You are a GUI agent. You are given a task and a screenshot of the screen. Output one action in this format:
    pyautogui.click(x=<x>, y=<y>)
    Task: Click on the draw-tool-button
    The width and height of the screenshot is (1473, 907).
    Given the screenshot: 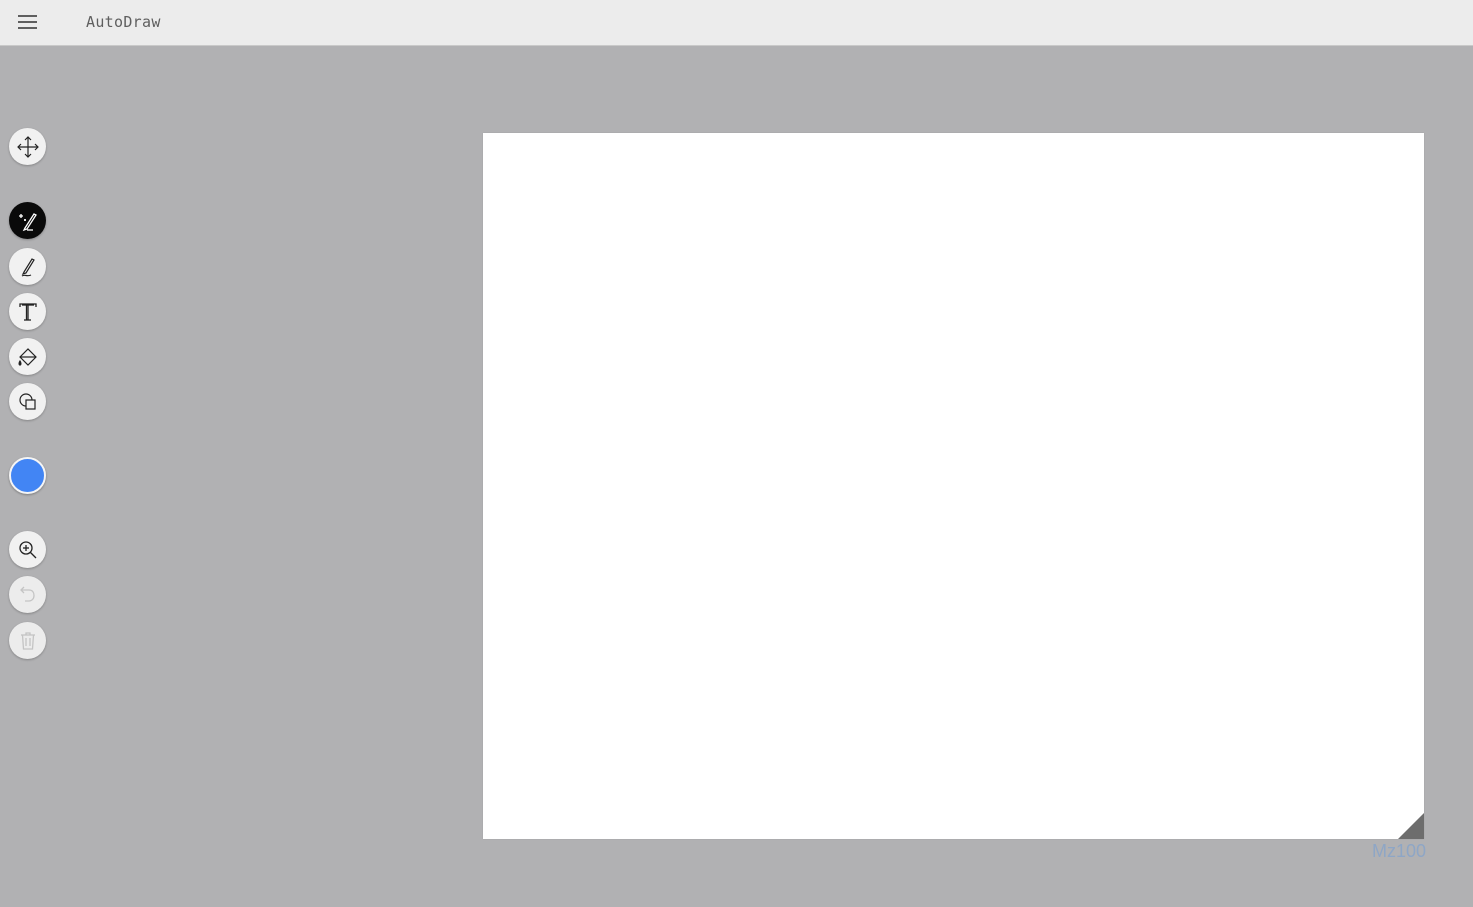 What is the action you would take?
    pyautogui.click(x=27, y=266)
    